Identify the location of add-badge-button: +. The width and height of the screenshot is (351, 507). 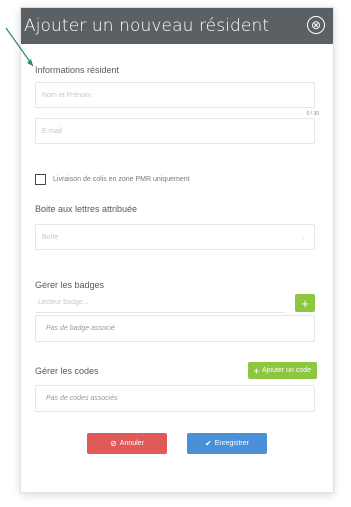
(305, 303).